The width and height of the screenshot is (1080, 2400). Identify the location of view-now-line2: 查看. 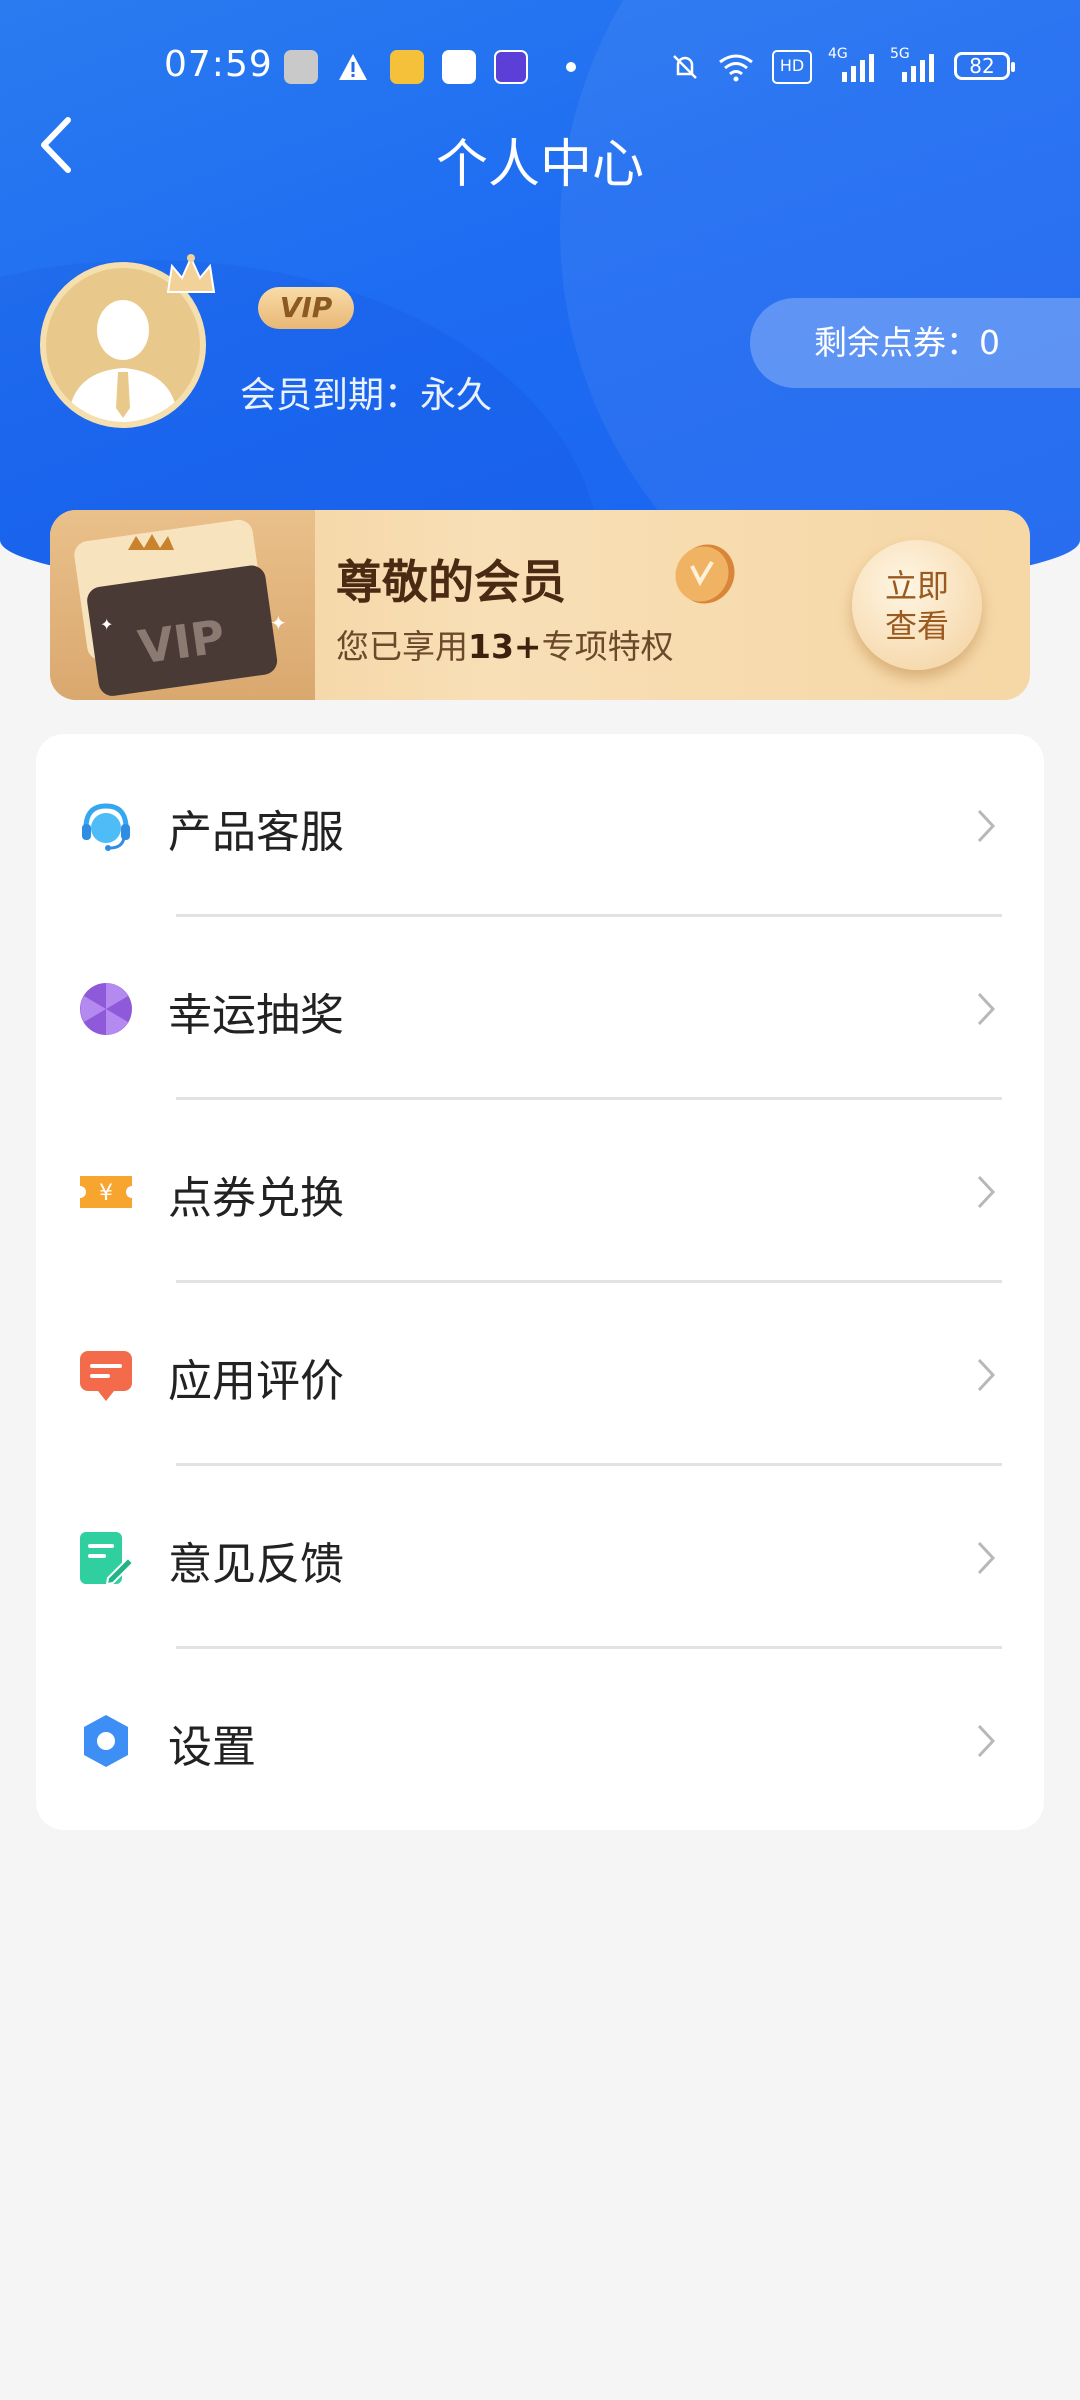
(916, 626).